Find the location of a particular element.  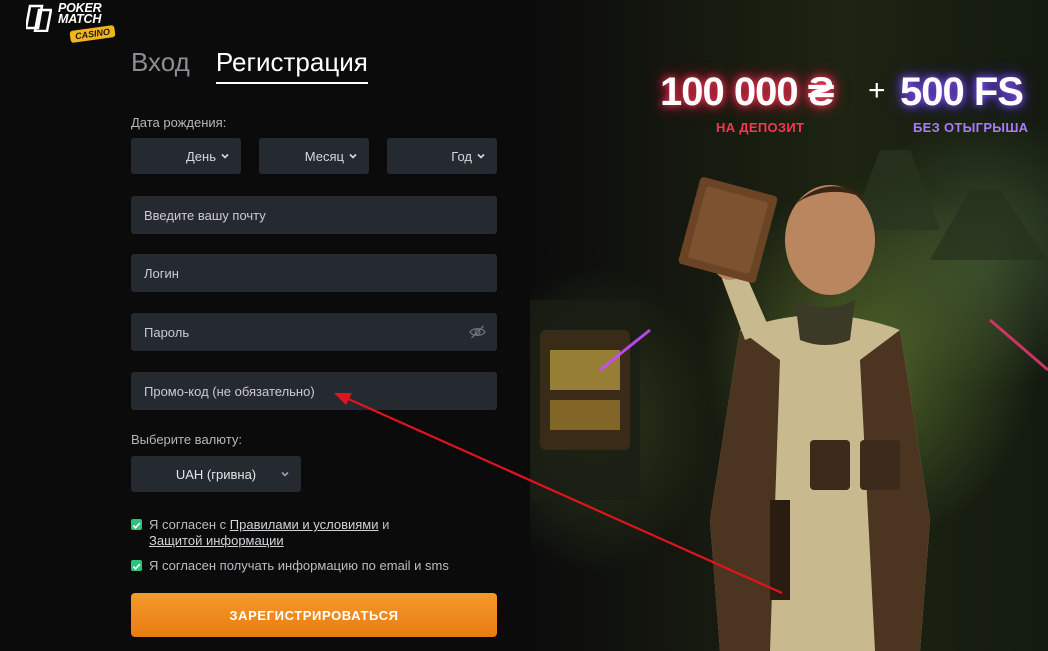

eye-off-icon is located at coordinates (477, 332).